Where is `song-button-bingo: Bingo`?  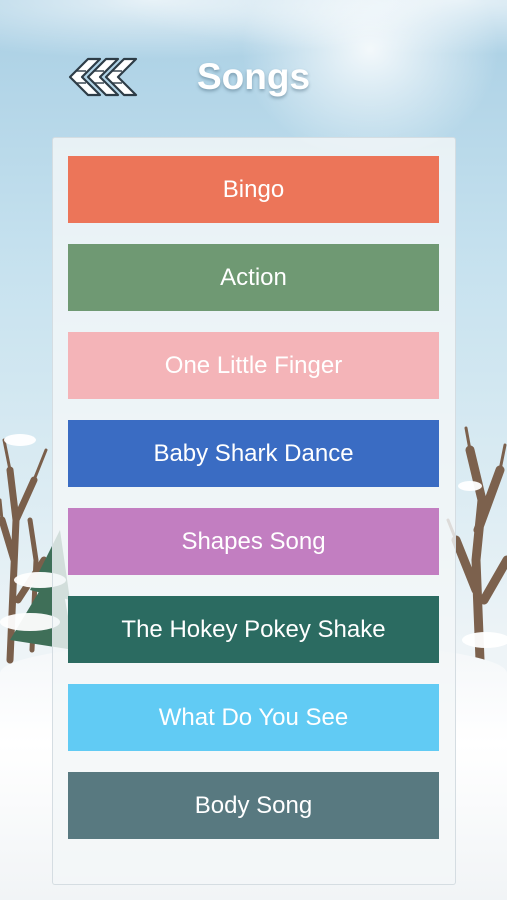 song-button-bingo: Bingo is located at coordinates (253, 189).